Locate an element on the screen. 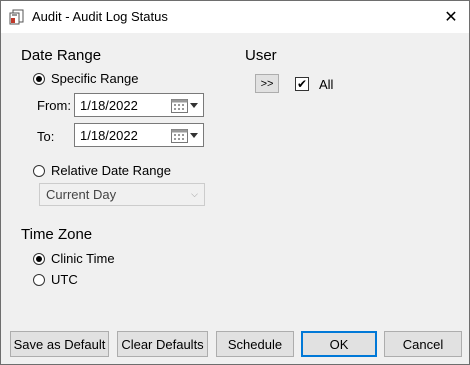  expand-users-button: >> is located at coordinates (267, 83).